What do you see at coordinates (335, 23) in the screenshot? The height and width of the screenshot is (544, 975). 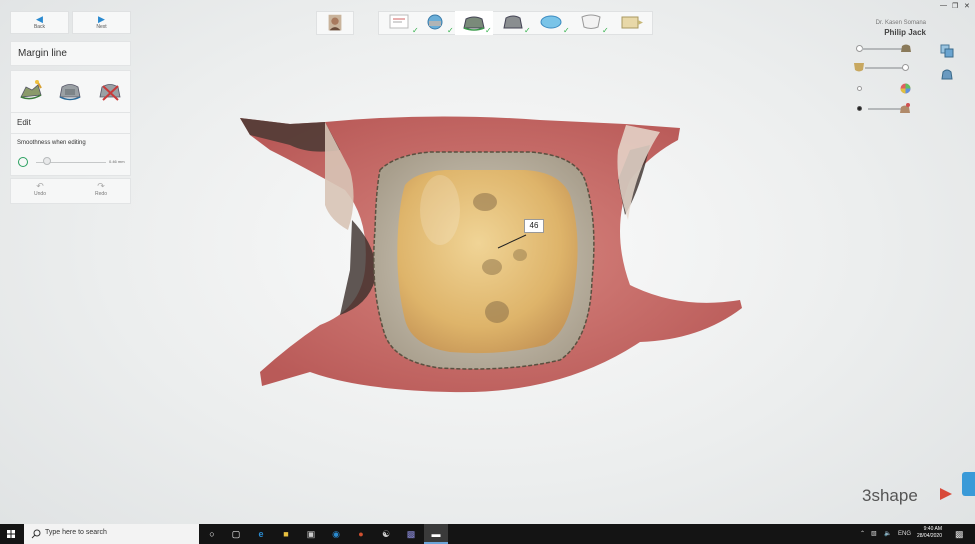 I see `patient-photo-button` at bounding box center [335, 23].